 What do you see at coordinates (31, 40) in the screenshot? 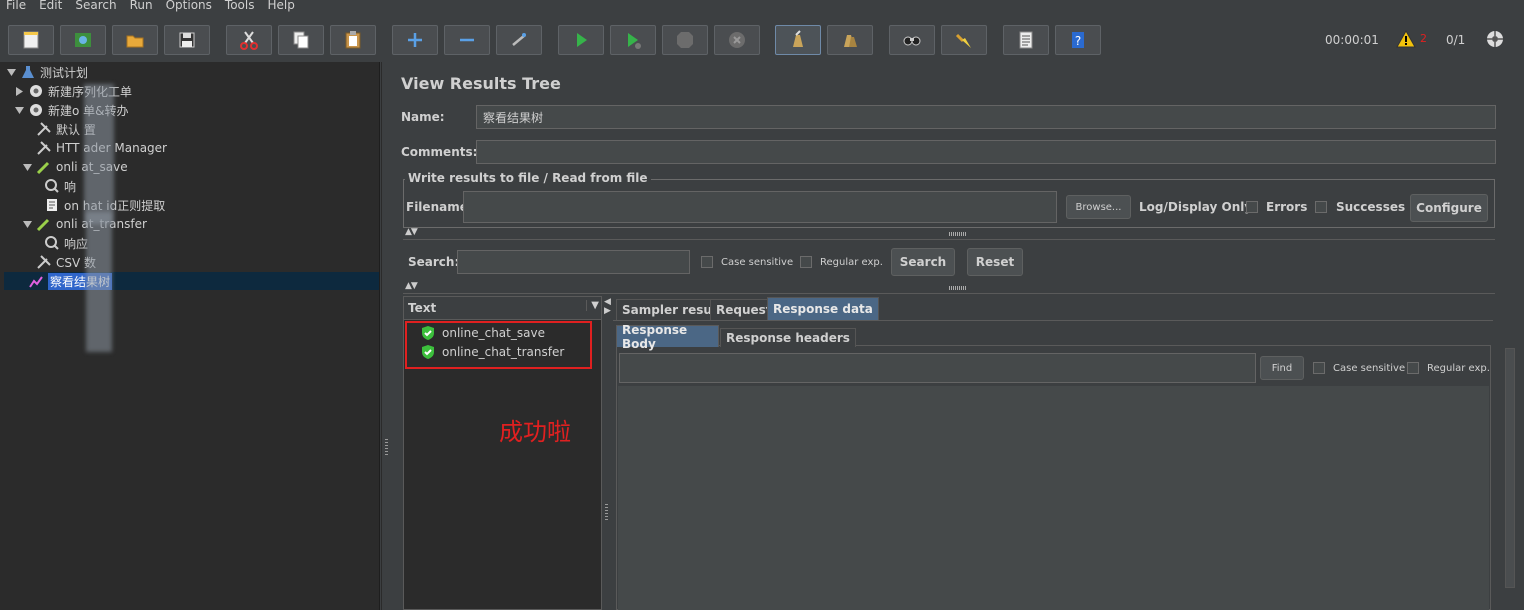
I see `new-button` at bounding box center [31, 40].